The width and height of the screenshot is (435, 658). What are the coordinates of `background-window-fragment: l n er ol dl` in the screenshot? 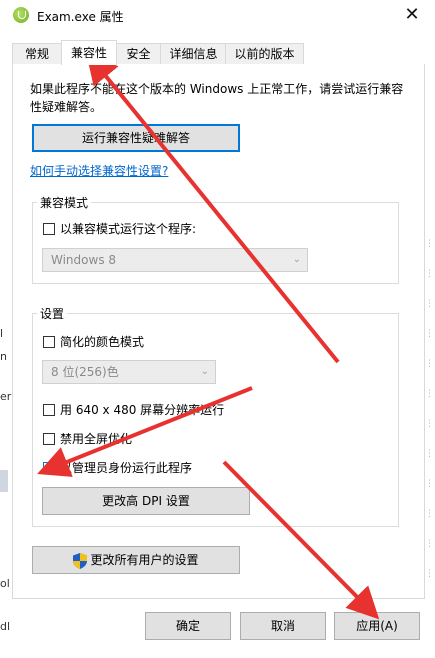 It's located at (6, 345).